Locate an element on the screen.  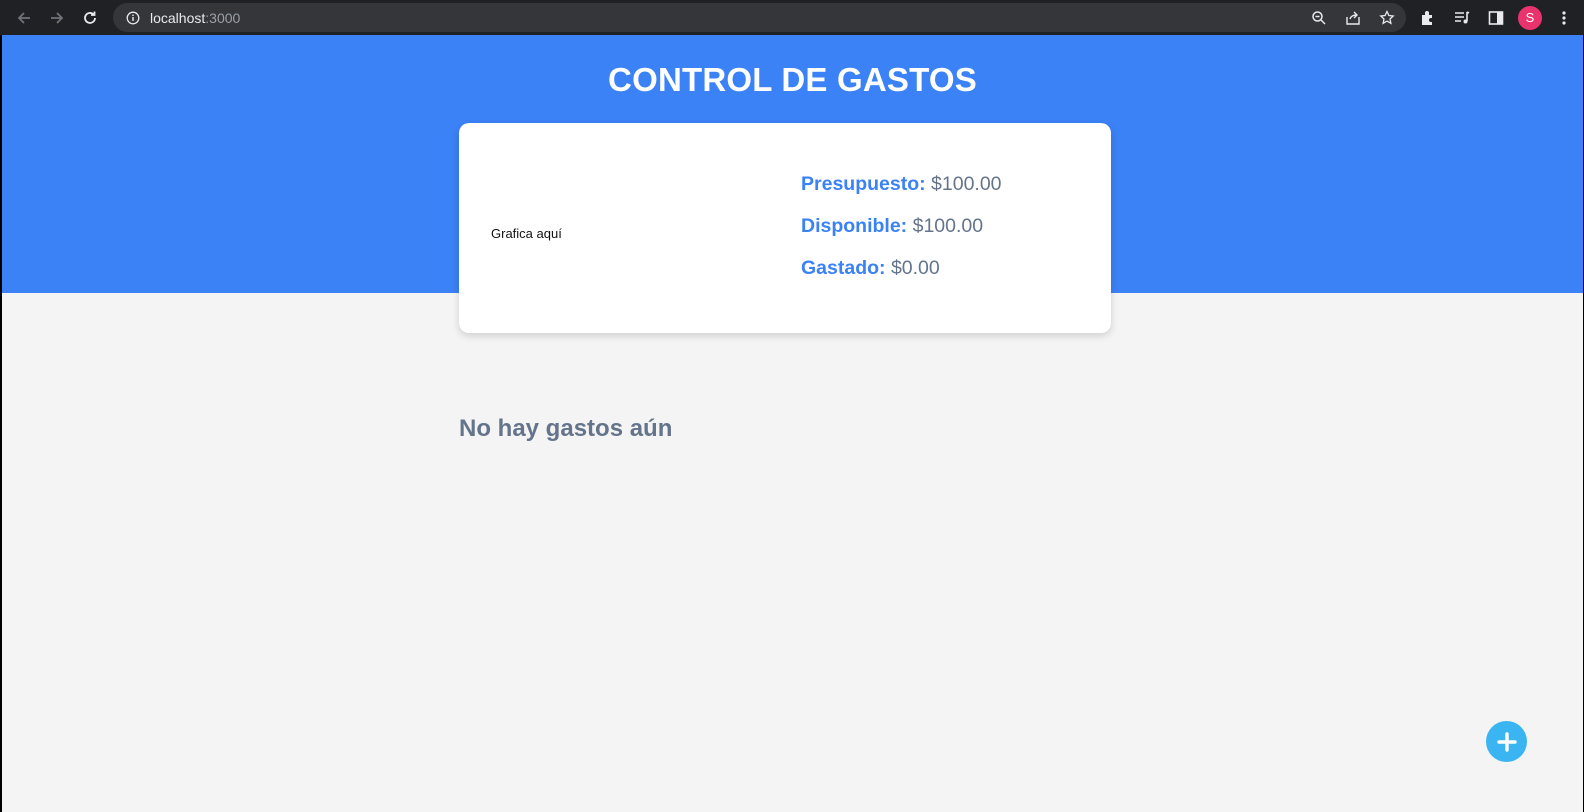
profile-avatar: S is located at coordinates (1530, 17).